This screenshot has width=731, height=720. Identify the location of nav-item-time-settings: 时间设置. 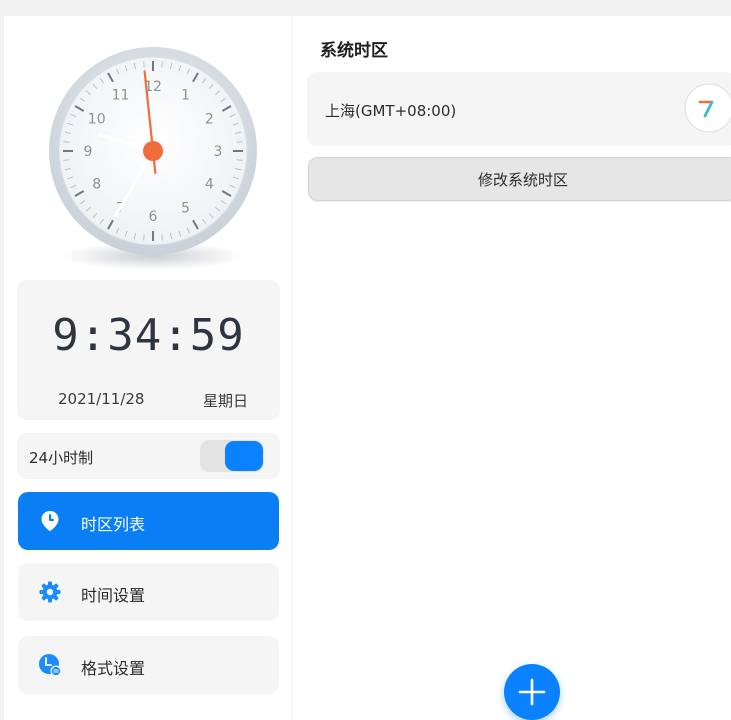
(148, 592).